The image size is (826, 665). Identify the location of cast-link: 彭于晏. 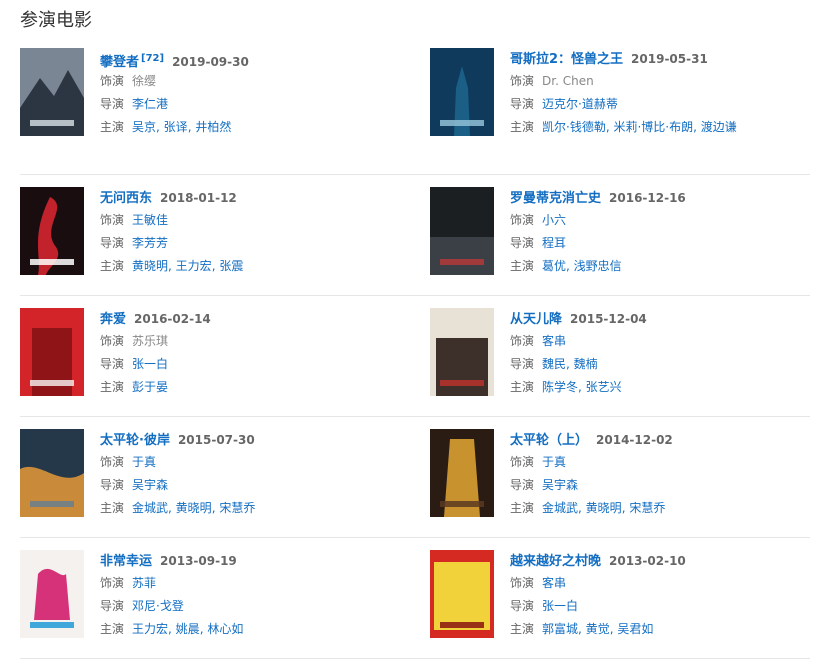
(150, 387).